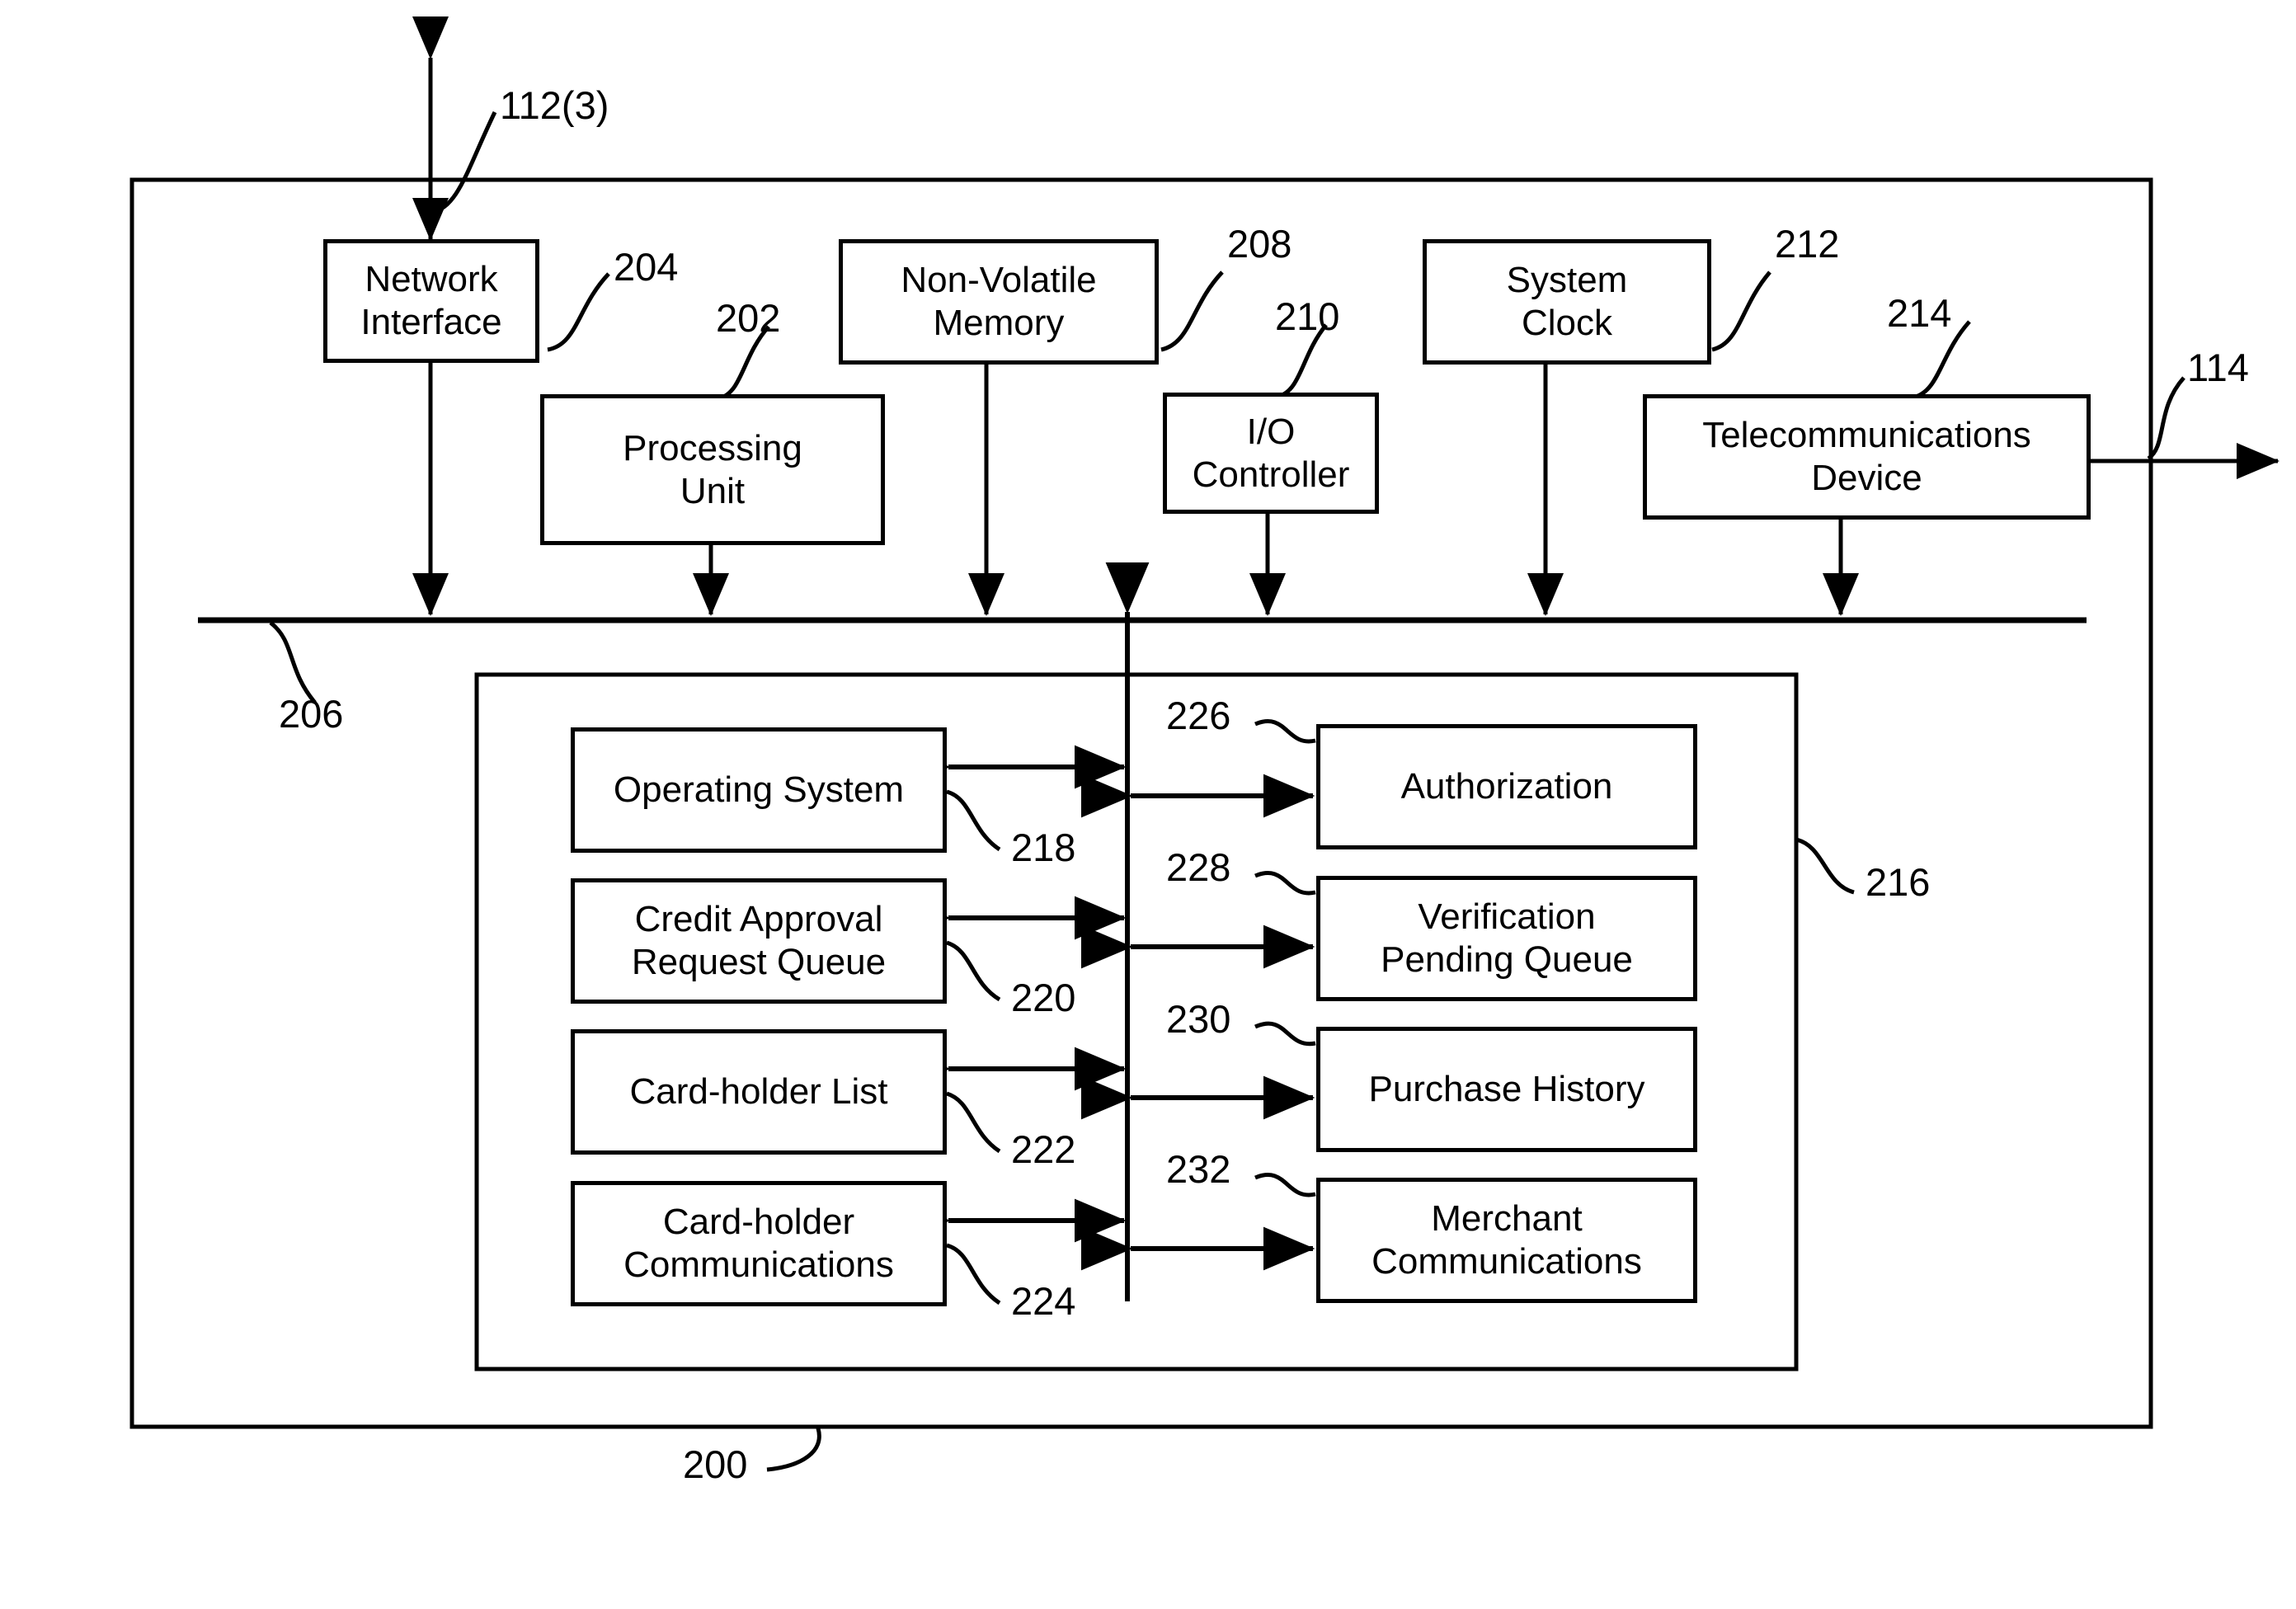  What do you see at coordinates (1043, 848) in the screenshot?
I see `ref-218: 218` at bounding box center [1043, 848].